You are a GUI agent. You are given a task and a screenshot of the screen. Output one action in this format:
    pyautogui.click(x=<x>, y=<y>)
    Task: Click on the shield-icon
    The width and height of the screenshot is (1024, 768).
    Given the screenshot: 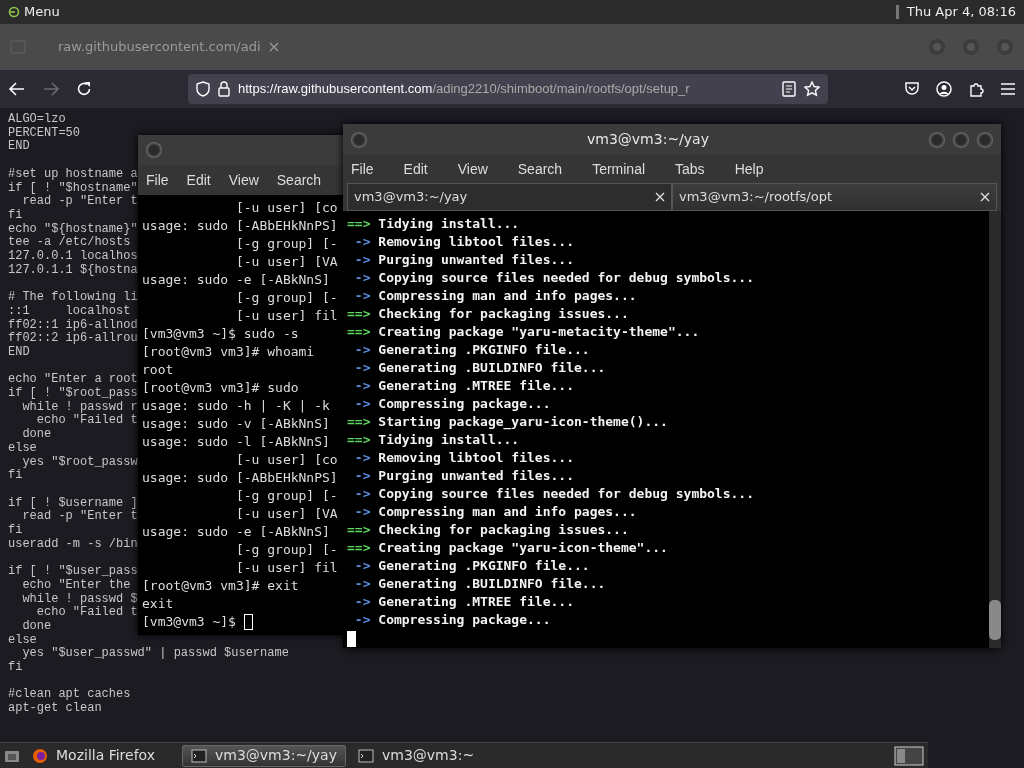 What is the action you would take?
    pyautogui.click(x=203, y=89)
    